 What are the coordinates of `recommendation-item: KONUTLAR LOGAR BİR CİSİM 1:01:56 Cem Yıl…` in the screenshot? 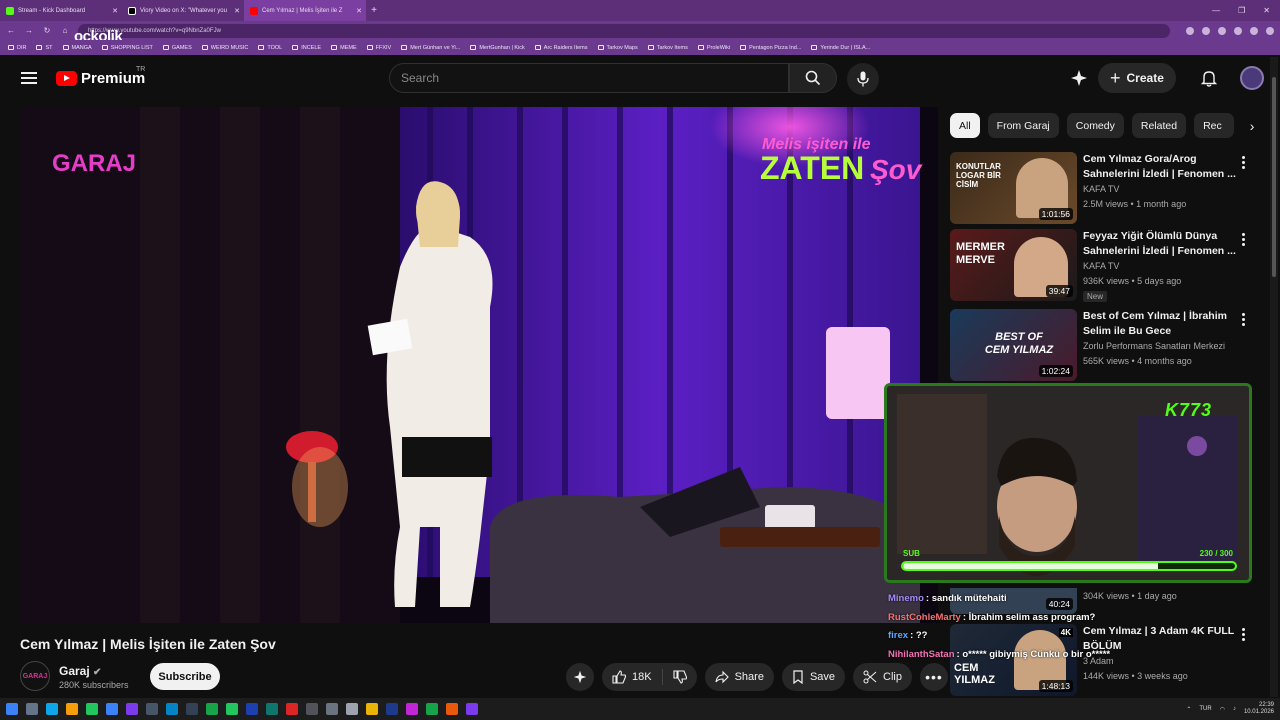 It's located at (1105, 188).